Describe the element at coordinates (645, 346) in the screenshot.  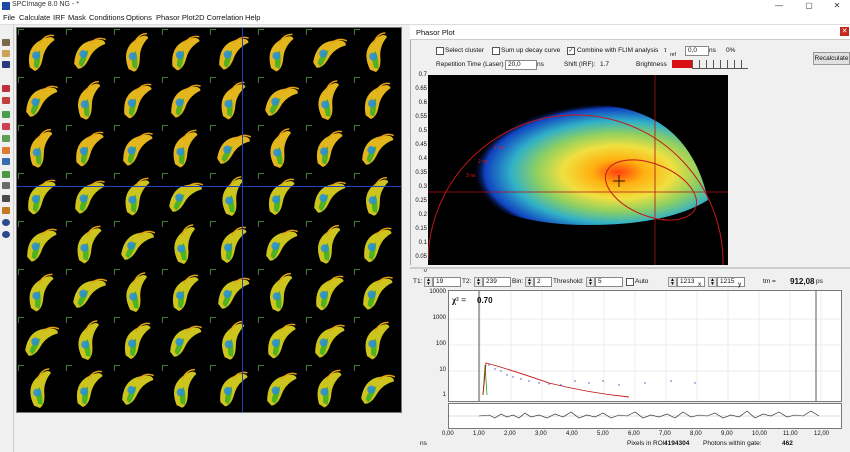
I see `decay-plot: χ² = 0.70` at that location.